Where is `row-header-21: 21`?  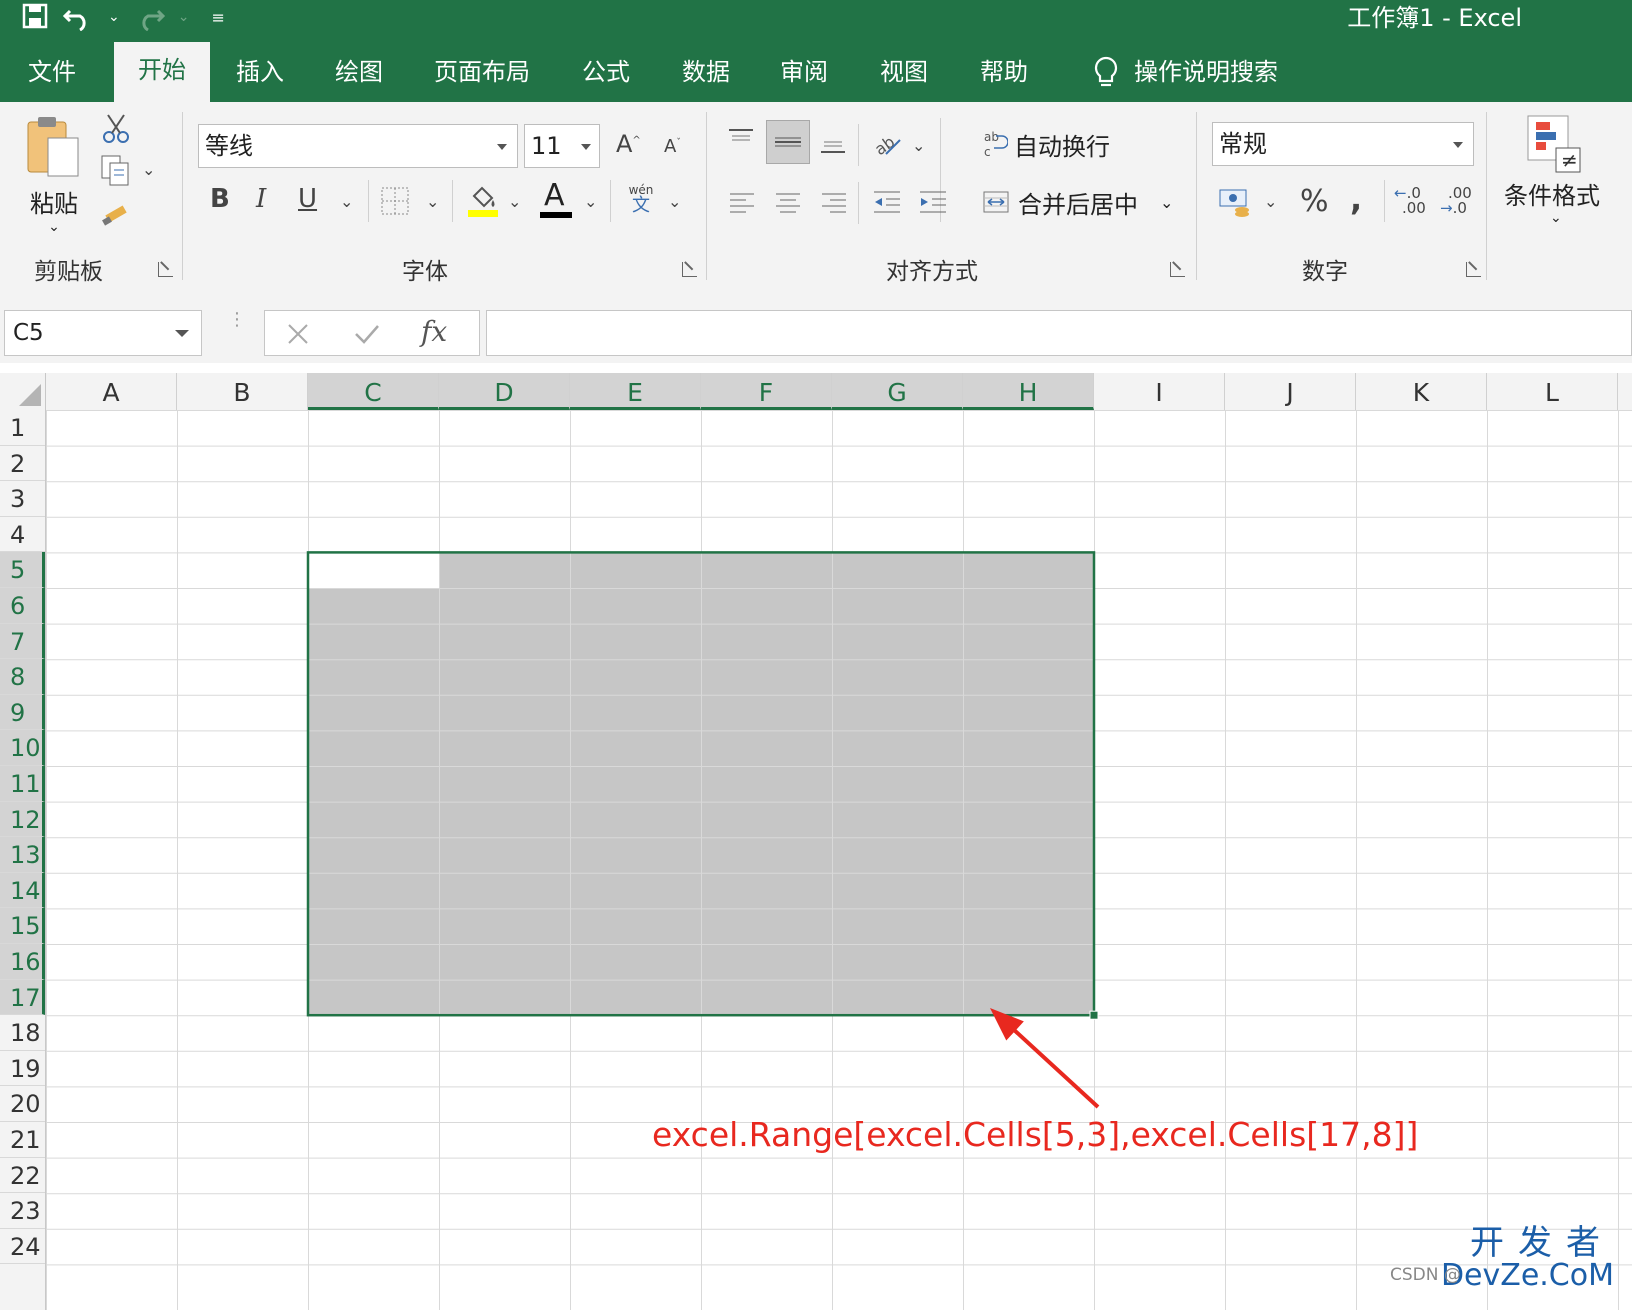 row-header-21: 21 is located at coordinates (22, 1140).